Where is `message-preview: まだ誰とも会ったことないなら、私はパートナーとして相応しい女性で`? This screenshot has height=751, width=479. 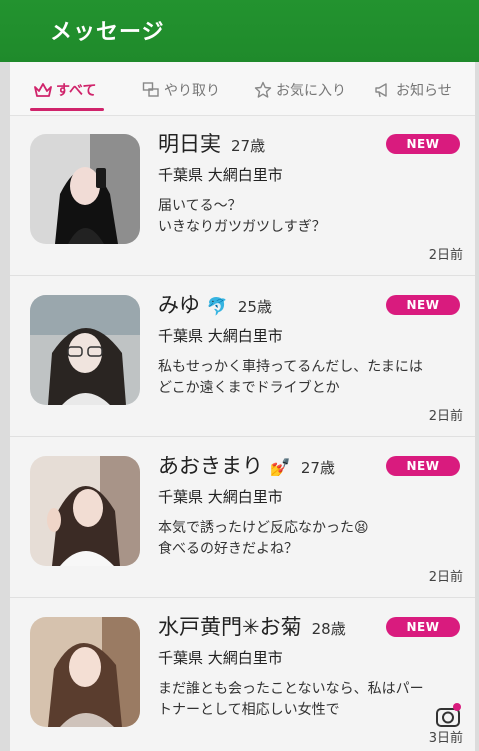 message-preview: まだ誰とも会ったことないなら、私はパートナーとして相応しい女性で is located at coordinates (291, 699).